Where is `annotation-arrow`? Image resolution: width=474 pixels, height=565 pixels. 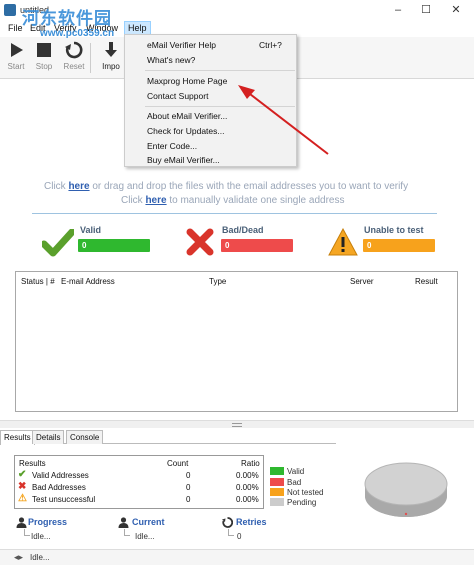
annotation-arrow is located at coordinates (283, 120).